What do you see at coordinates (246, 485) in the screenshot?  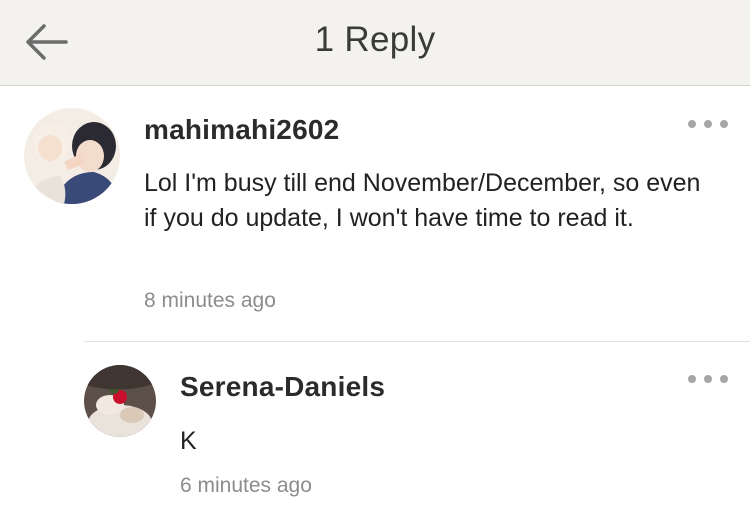 I see `reply-timestamp: 6 minutes ago` at bounding box center [246, 485].